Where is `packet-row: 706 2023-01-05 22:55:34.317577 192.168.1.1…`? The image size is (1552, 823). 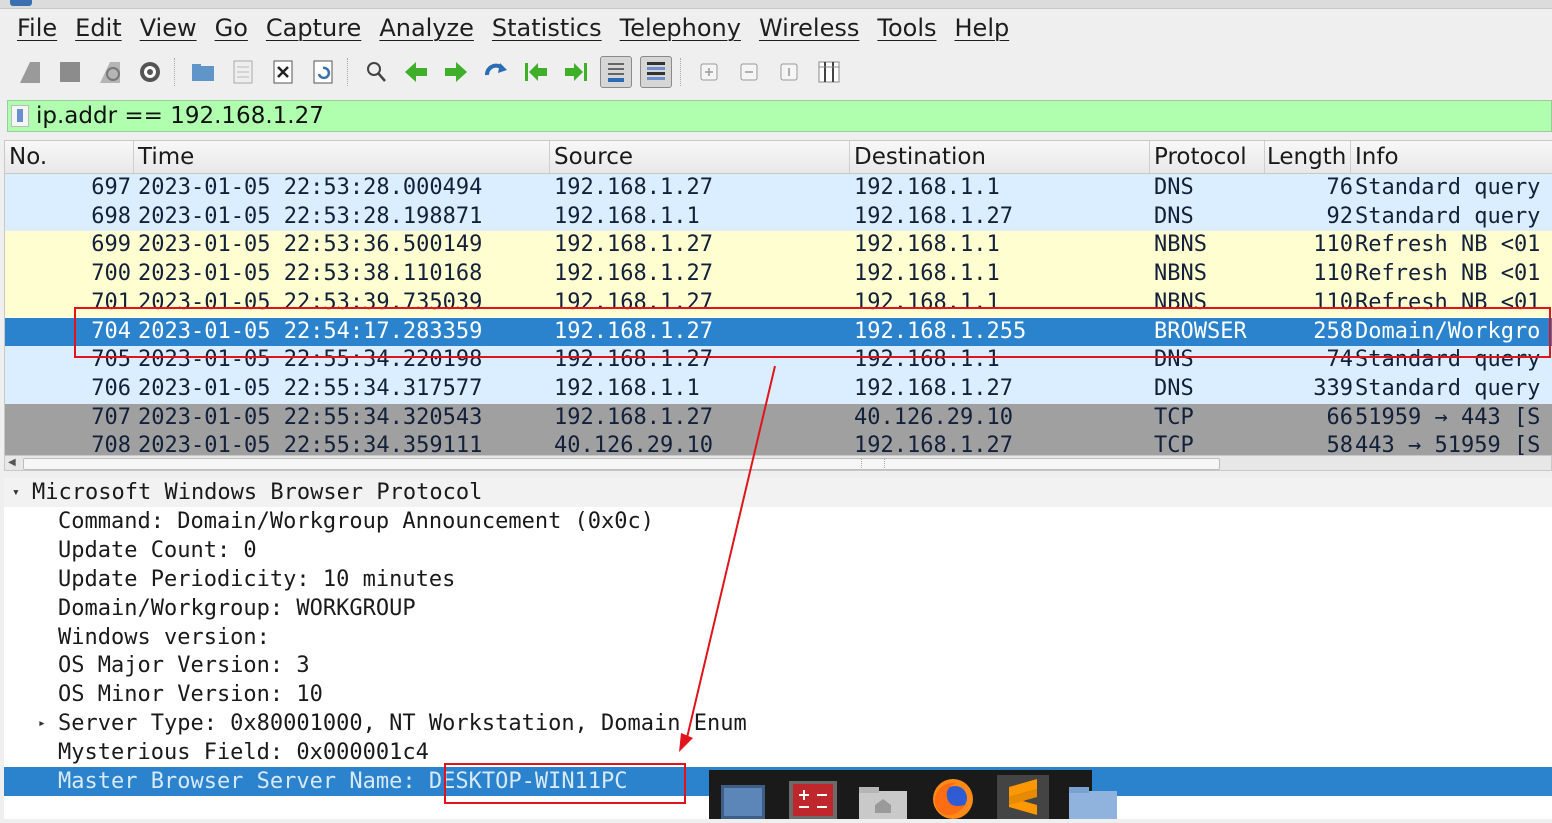
packet-row: 706 2023-01-05 22:55:34.317577 192.168.1.1… is located at coordinates (778, 389).